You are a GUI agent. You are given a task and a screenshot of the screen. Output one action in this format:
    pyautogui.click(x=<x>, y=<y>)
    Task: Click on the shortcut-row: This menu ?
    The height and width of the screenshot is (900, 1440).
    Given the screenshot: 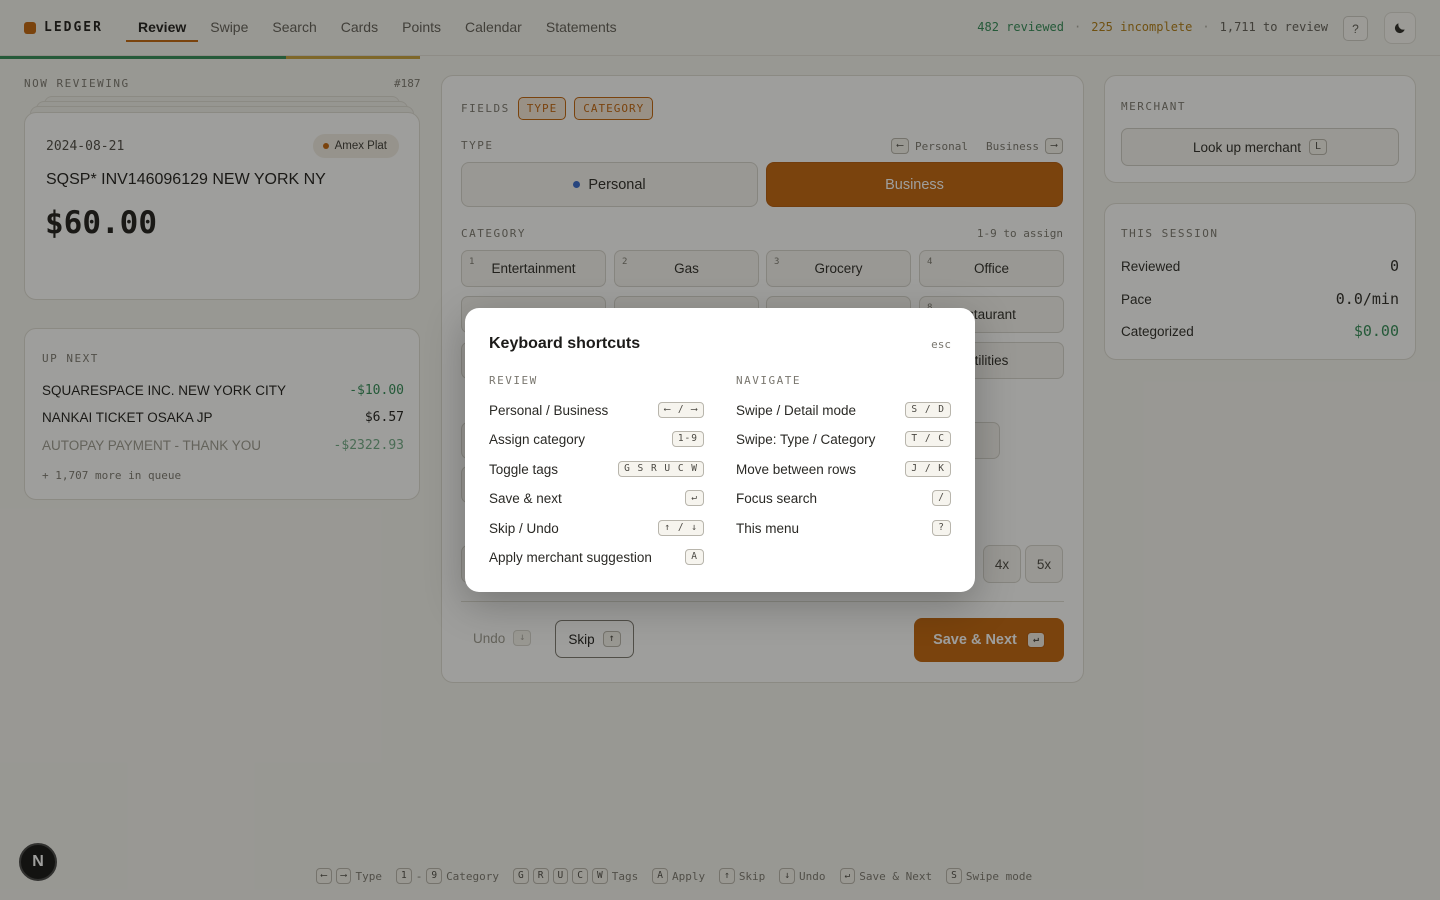 What is the action you would take?
    pyautogui.click(x=843, y=528)
    